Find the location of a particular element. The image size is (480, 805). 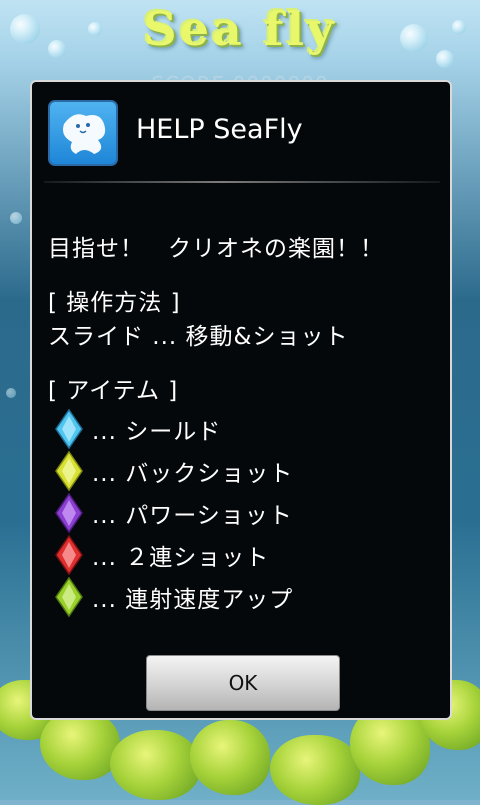

yellow-gem-icon is located at coordinates (69, 471).